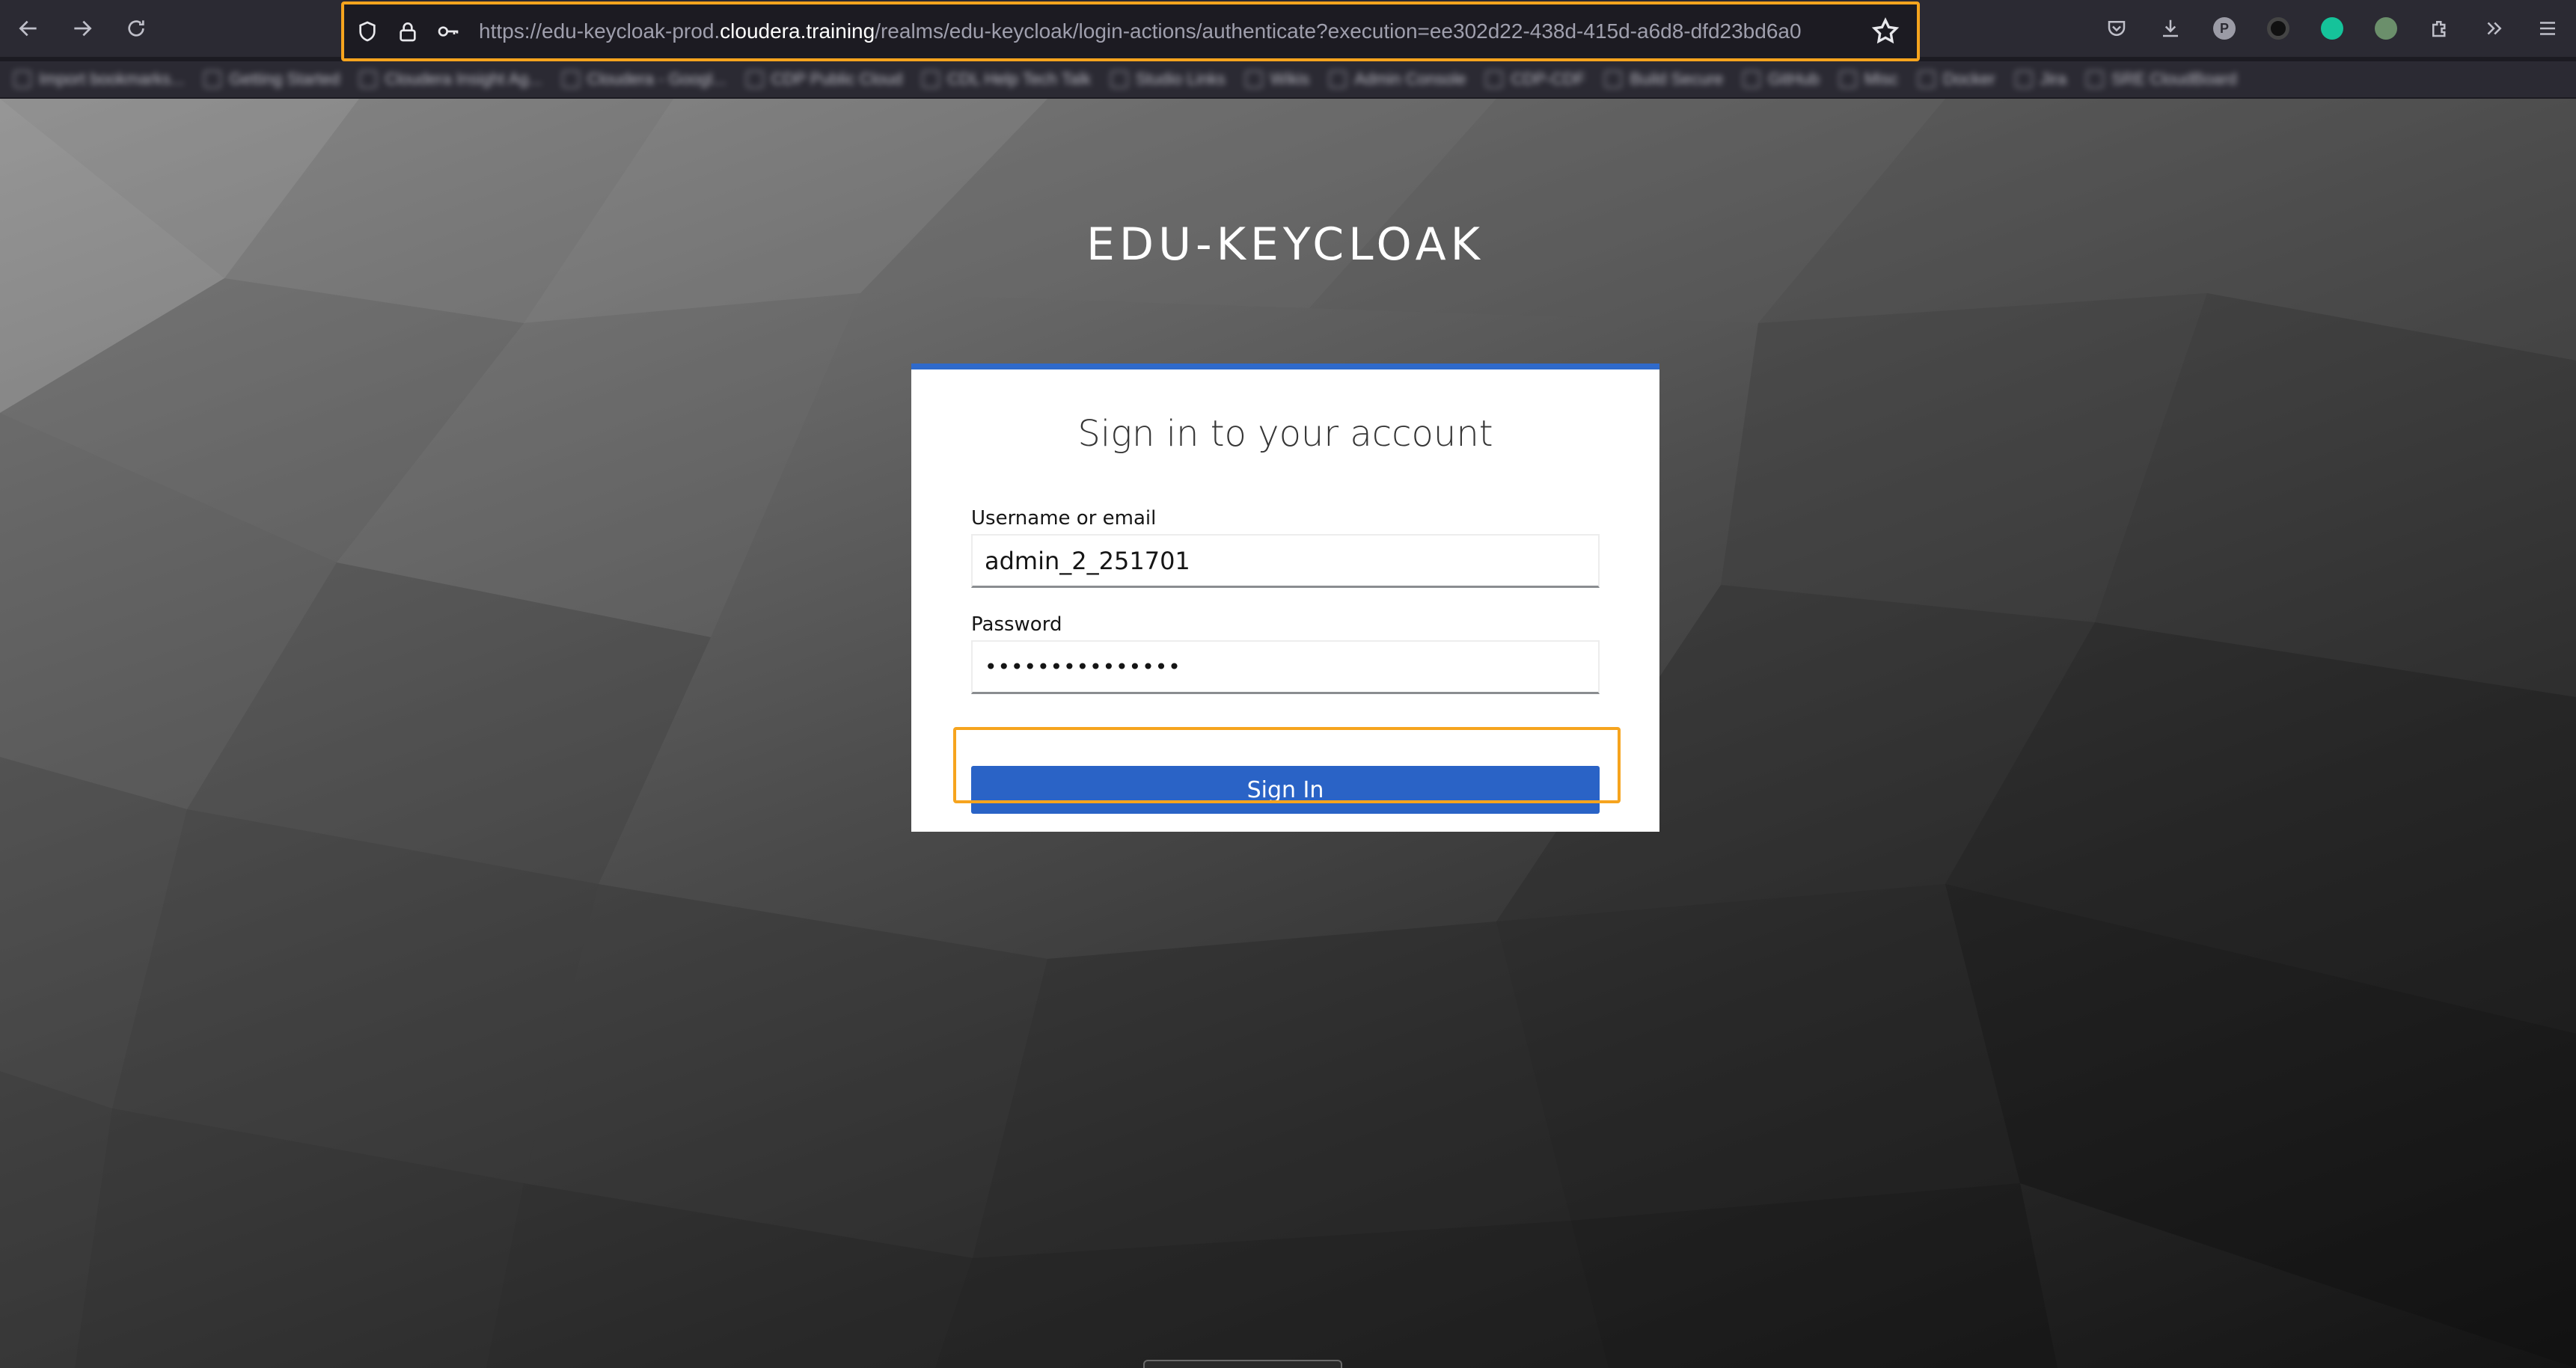  What do you see at coordinates (408, 31) in the screenshot?
I see `lock-icon` at bounding box center [408, 31].